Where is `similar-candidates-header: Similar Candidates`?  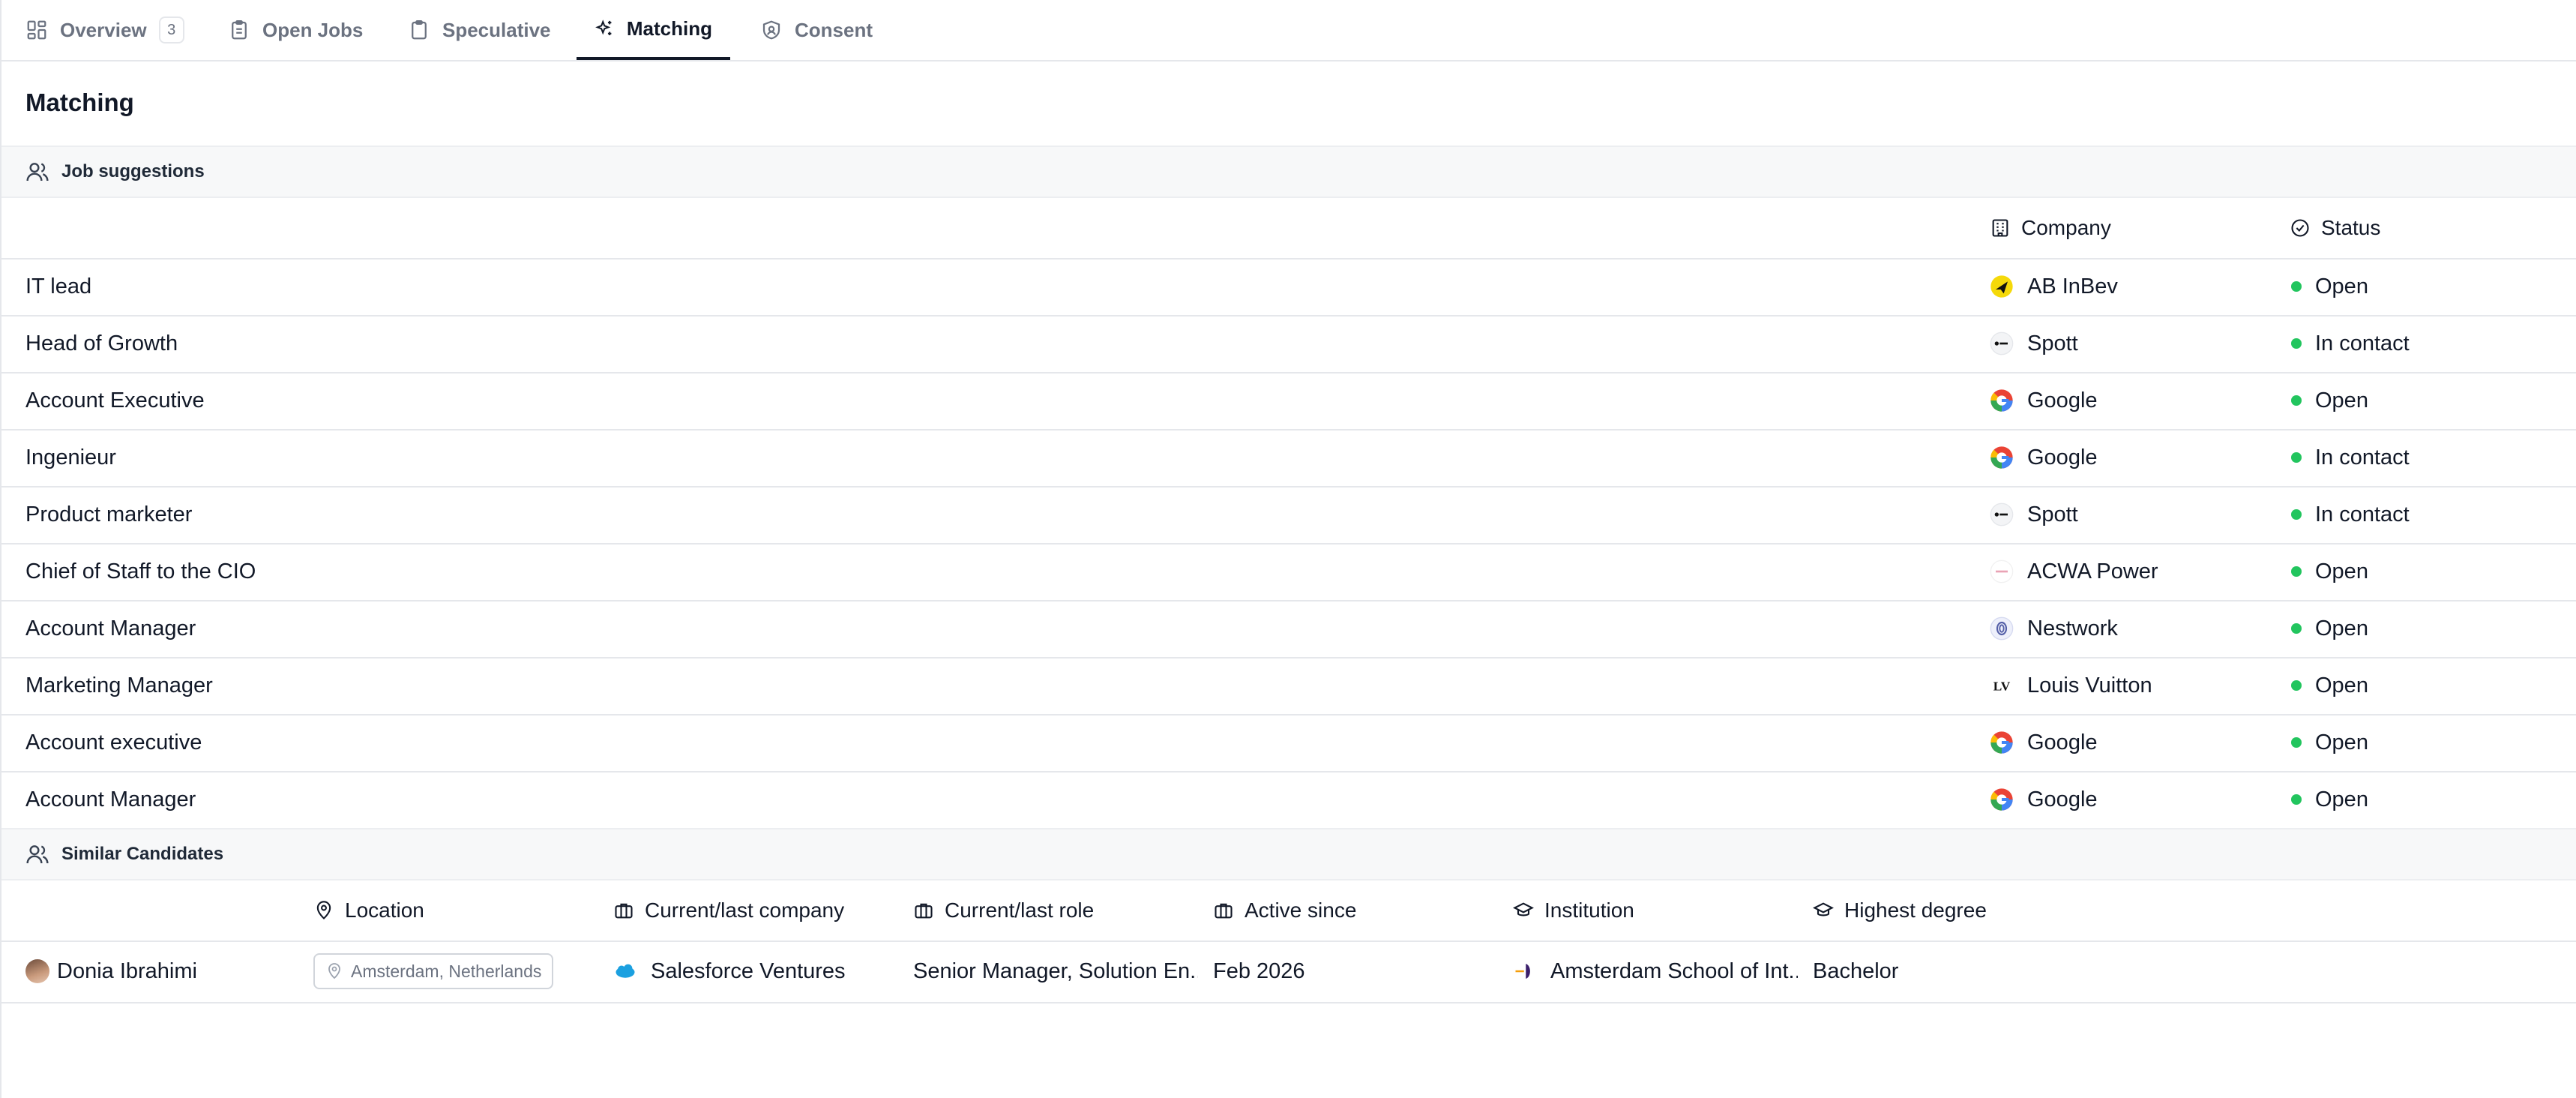 similar-candidates-header: Similar Candidates is located at coordinates (1288, 854).